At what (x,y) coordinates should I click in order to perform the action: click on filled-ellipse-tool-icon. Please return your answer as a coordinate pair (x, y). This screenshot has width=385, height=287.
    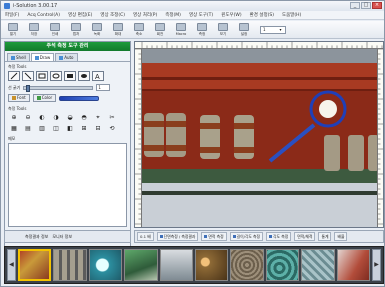
    Looking at the image, I should click on (84, 76).